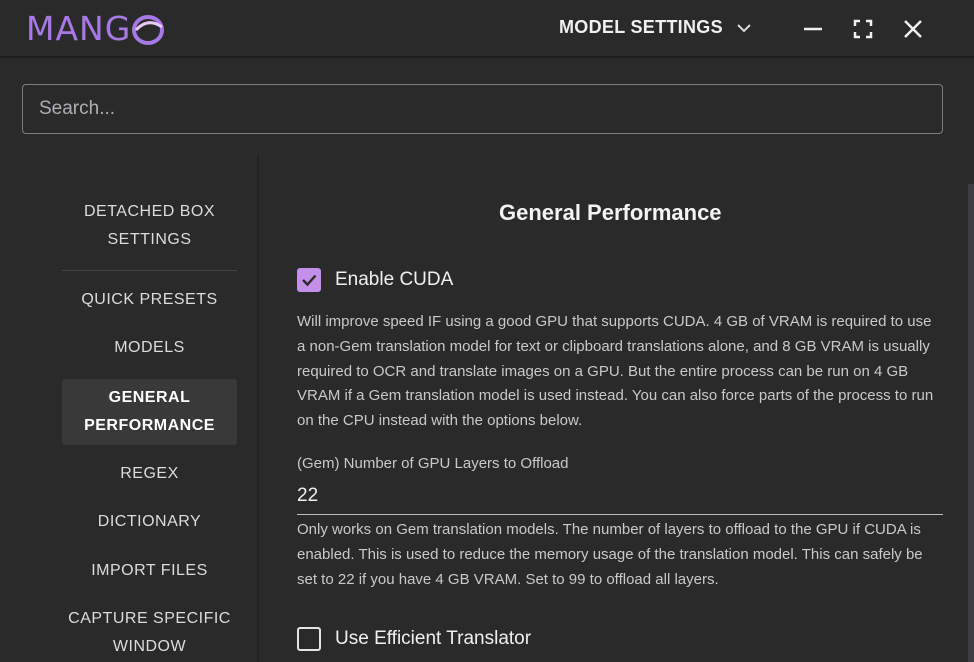 Image resolution: width=974 pixels, height=662 pixels. What do you see at coordinates (79, 28) in the screenshot?
I see `logo-text: MANG` at bounding box center [79, 28].